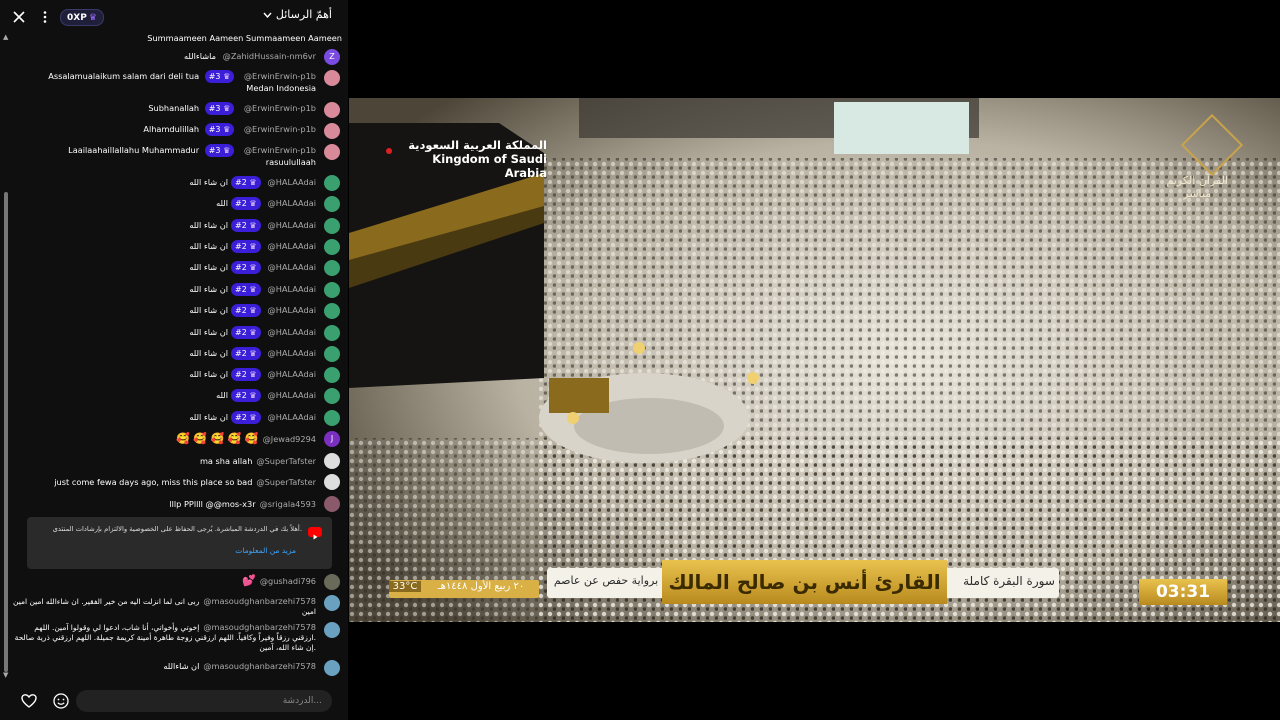 This screenshot has height=720, width=1280. Describe the element at coordinates (289, 439) in the screenshot. I see `message-author: @Jewad9294` at that location.